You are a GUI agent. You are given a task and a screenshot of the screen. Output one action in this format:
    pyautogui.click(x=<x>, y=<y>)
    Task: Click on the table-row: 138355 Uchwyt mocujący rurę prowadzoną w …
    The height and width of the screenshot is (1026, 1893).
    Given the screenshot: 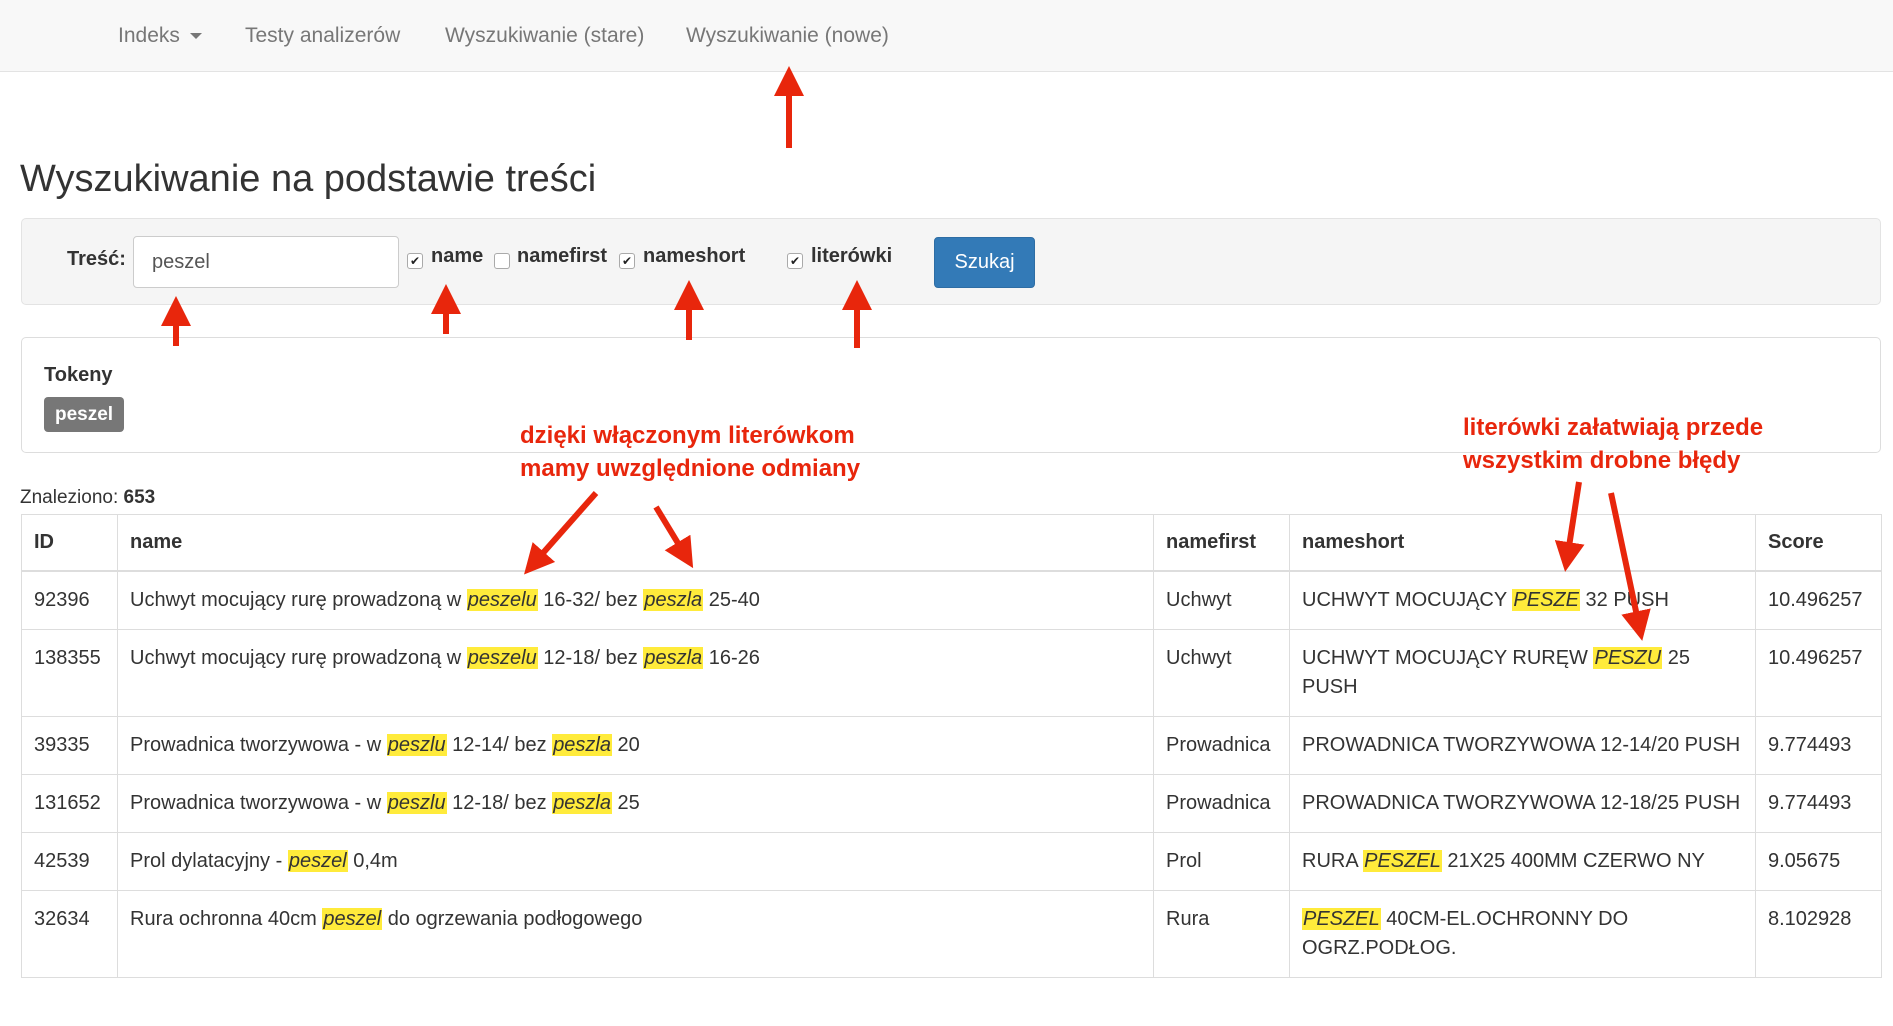 What is the action you would take?
    pyautogui.click(x=951, y=672)
    